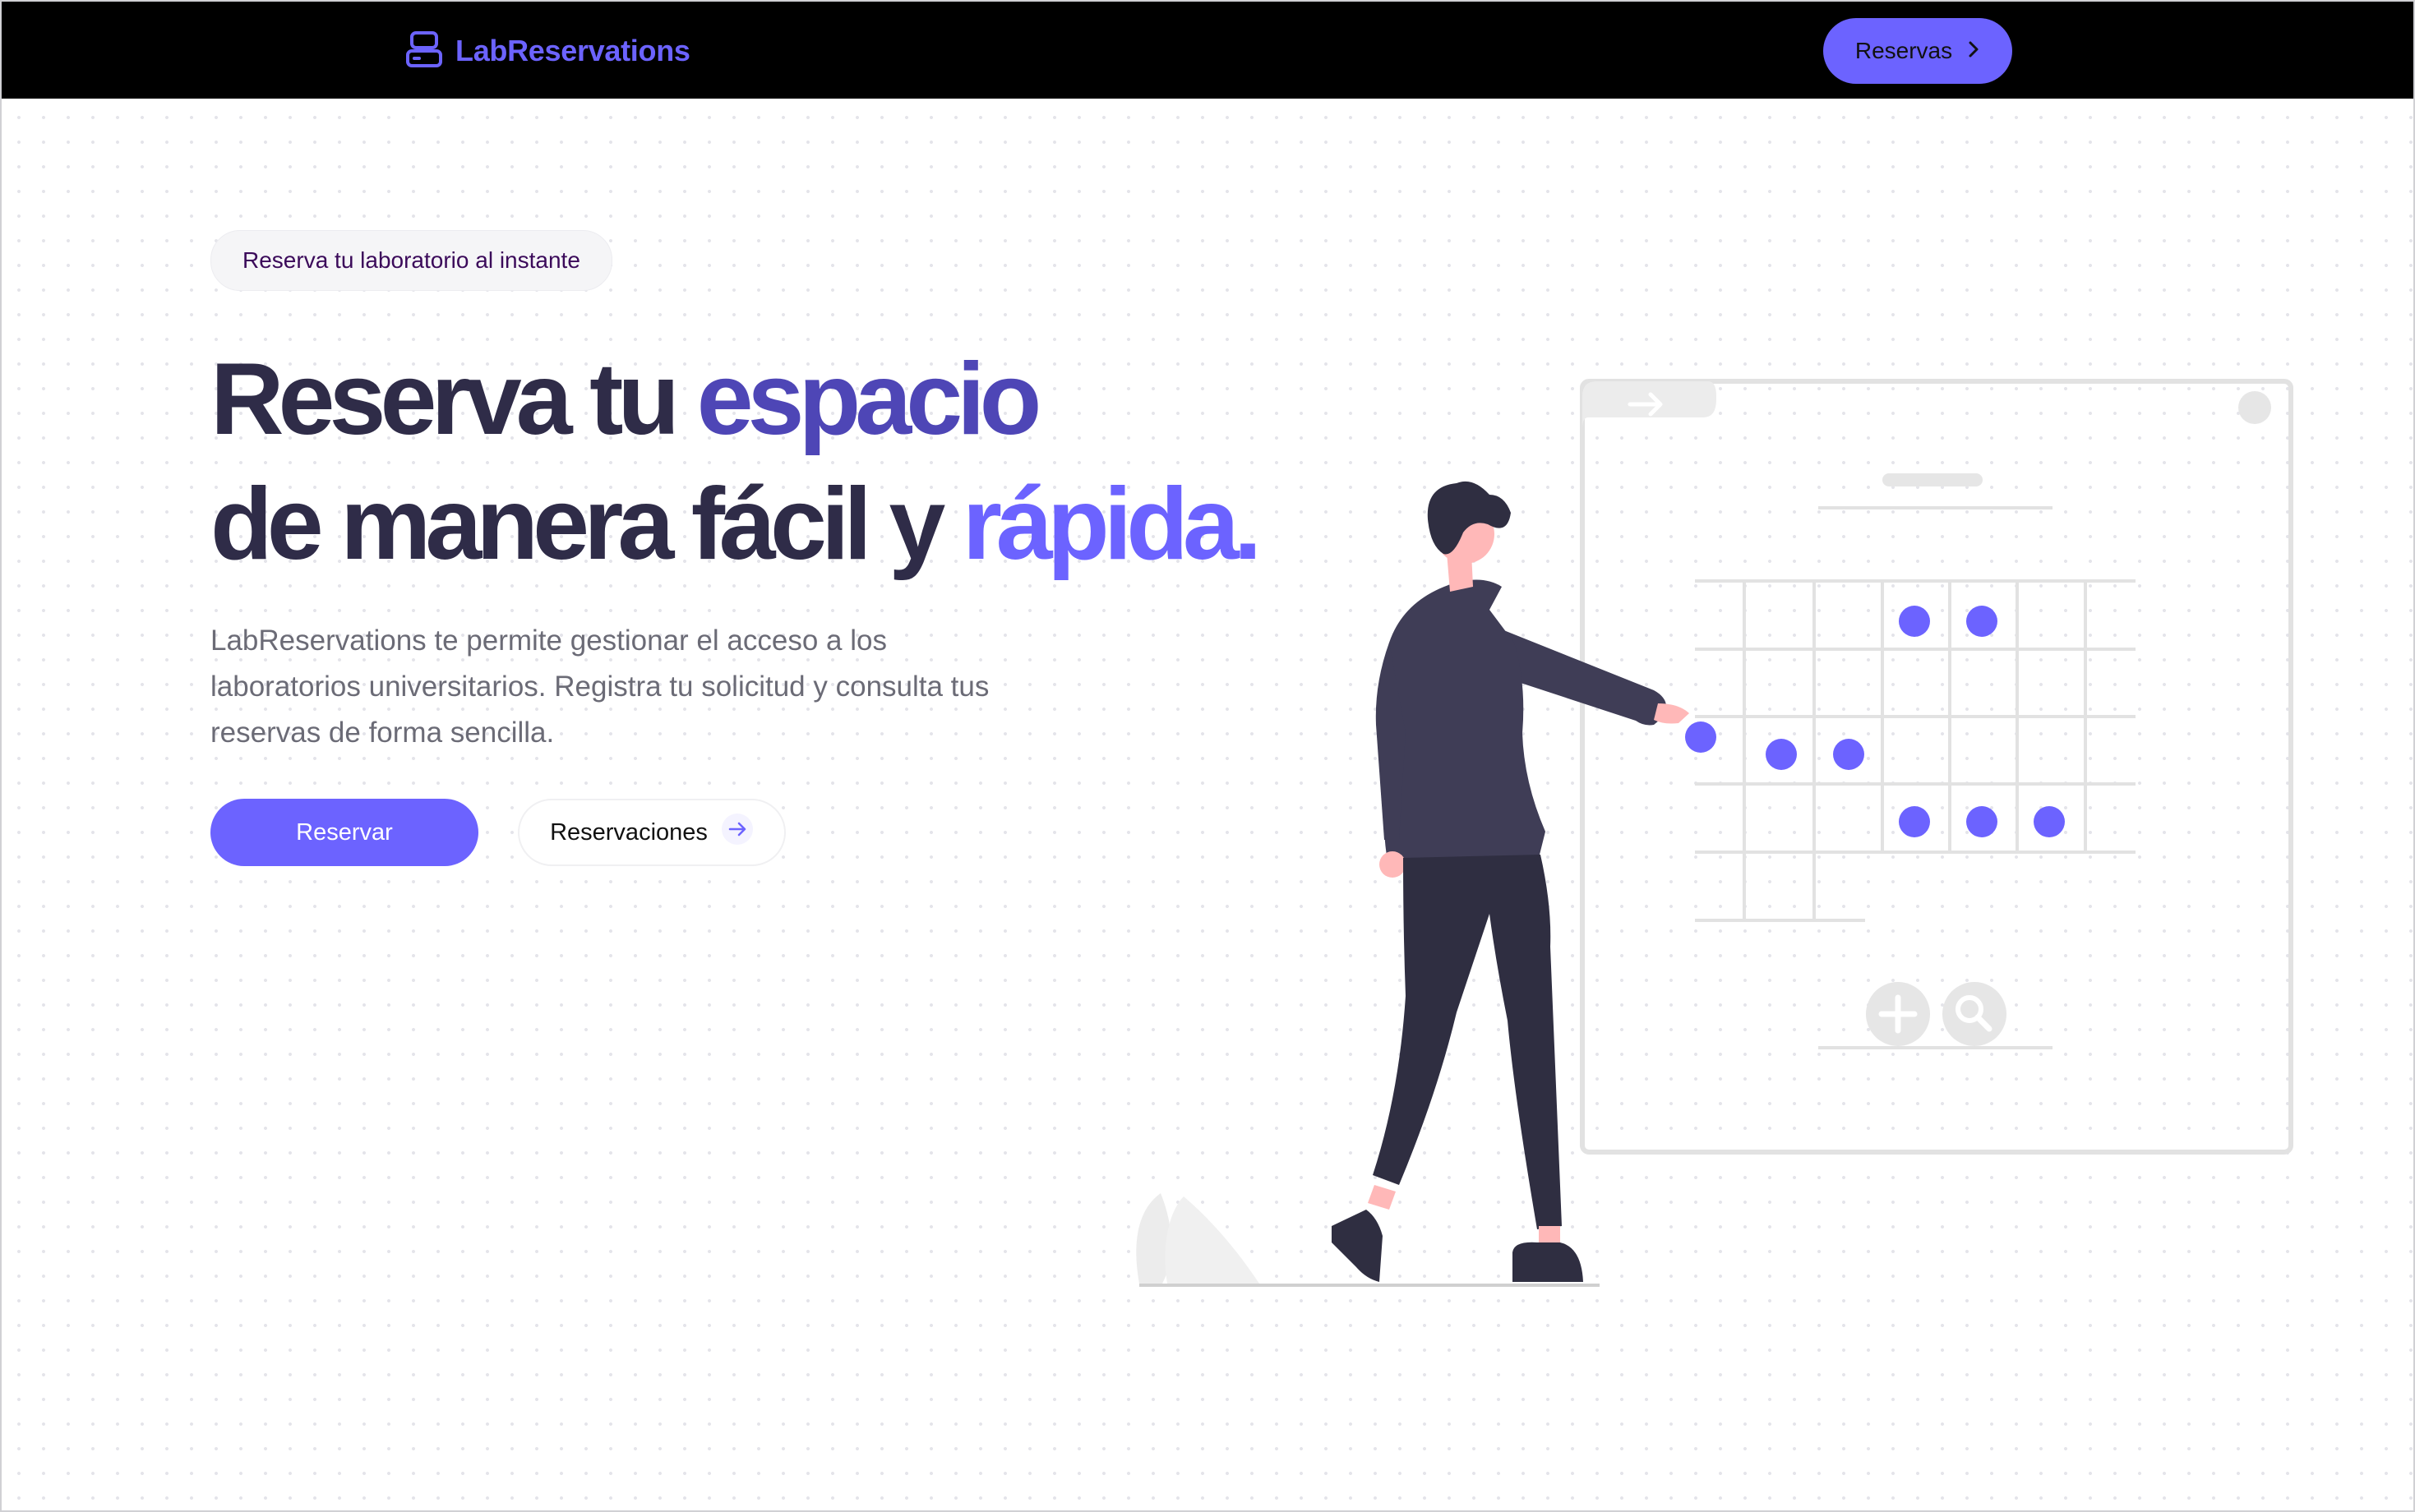  I want to click on chevron-right-icon, so click(1974, 51).